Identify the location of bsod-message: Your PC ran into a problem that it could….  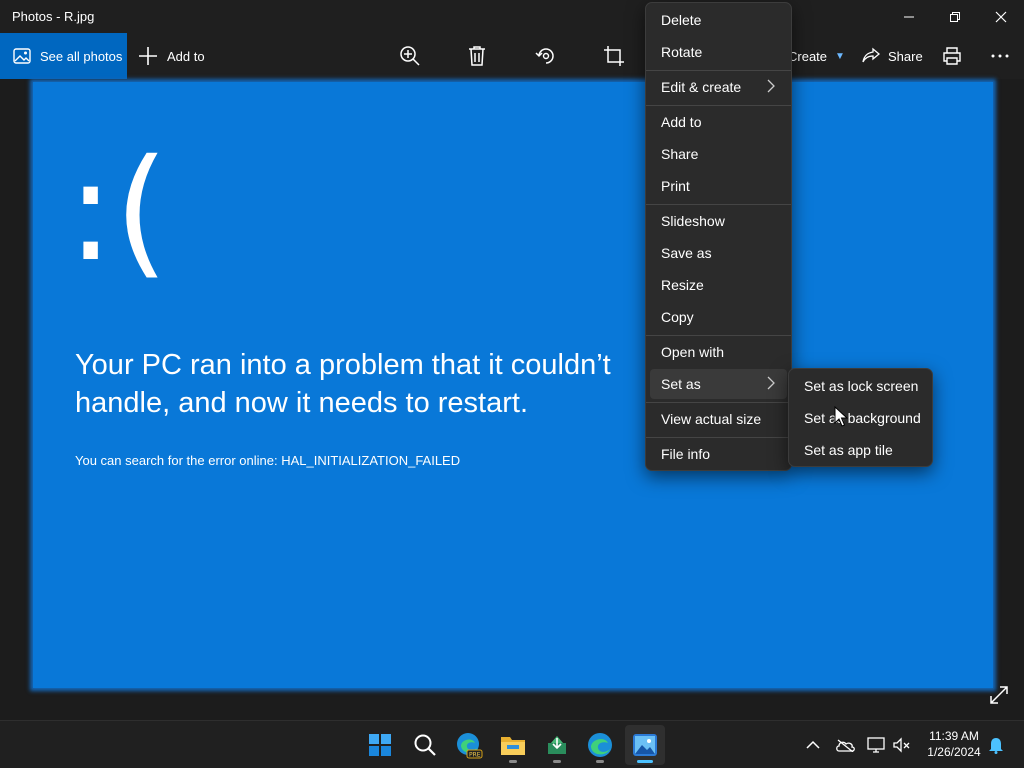
(343, 384).